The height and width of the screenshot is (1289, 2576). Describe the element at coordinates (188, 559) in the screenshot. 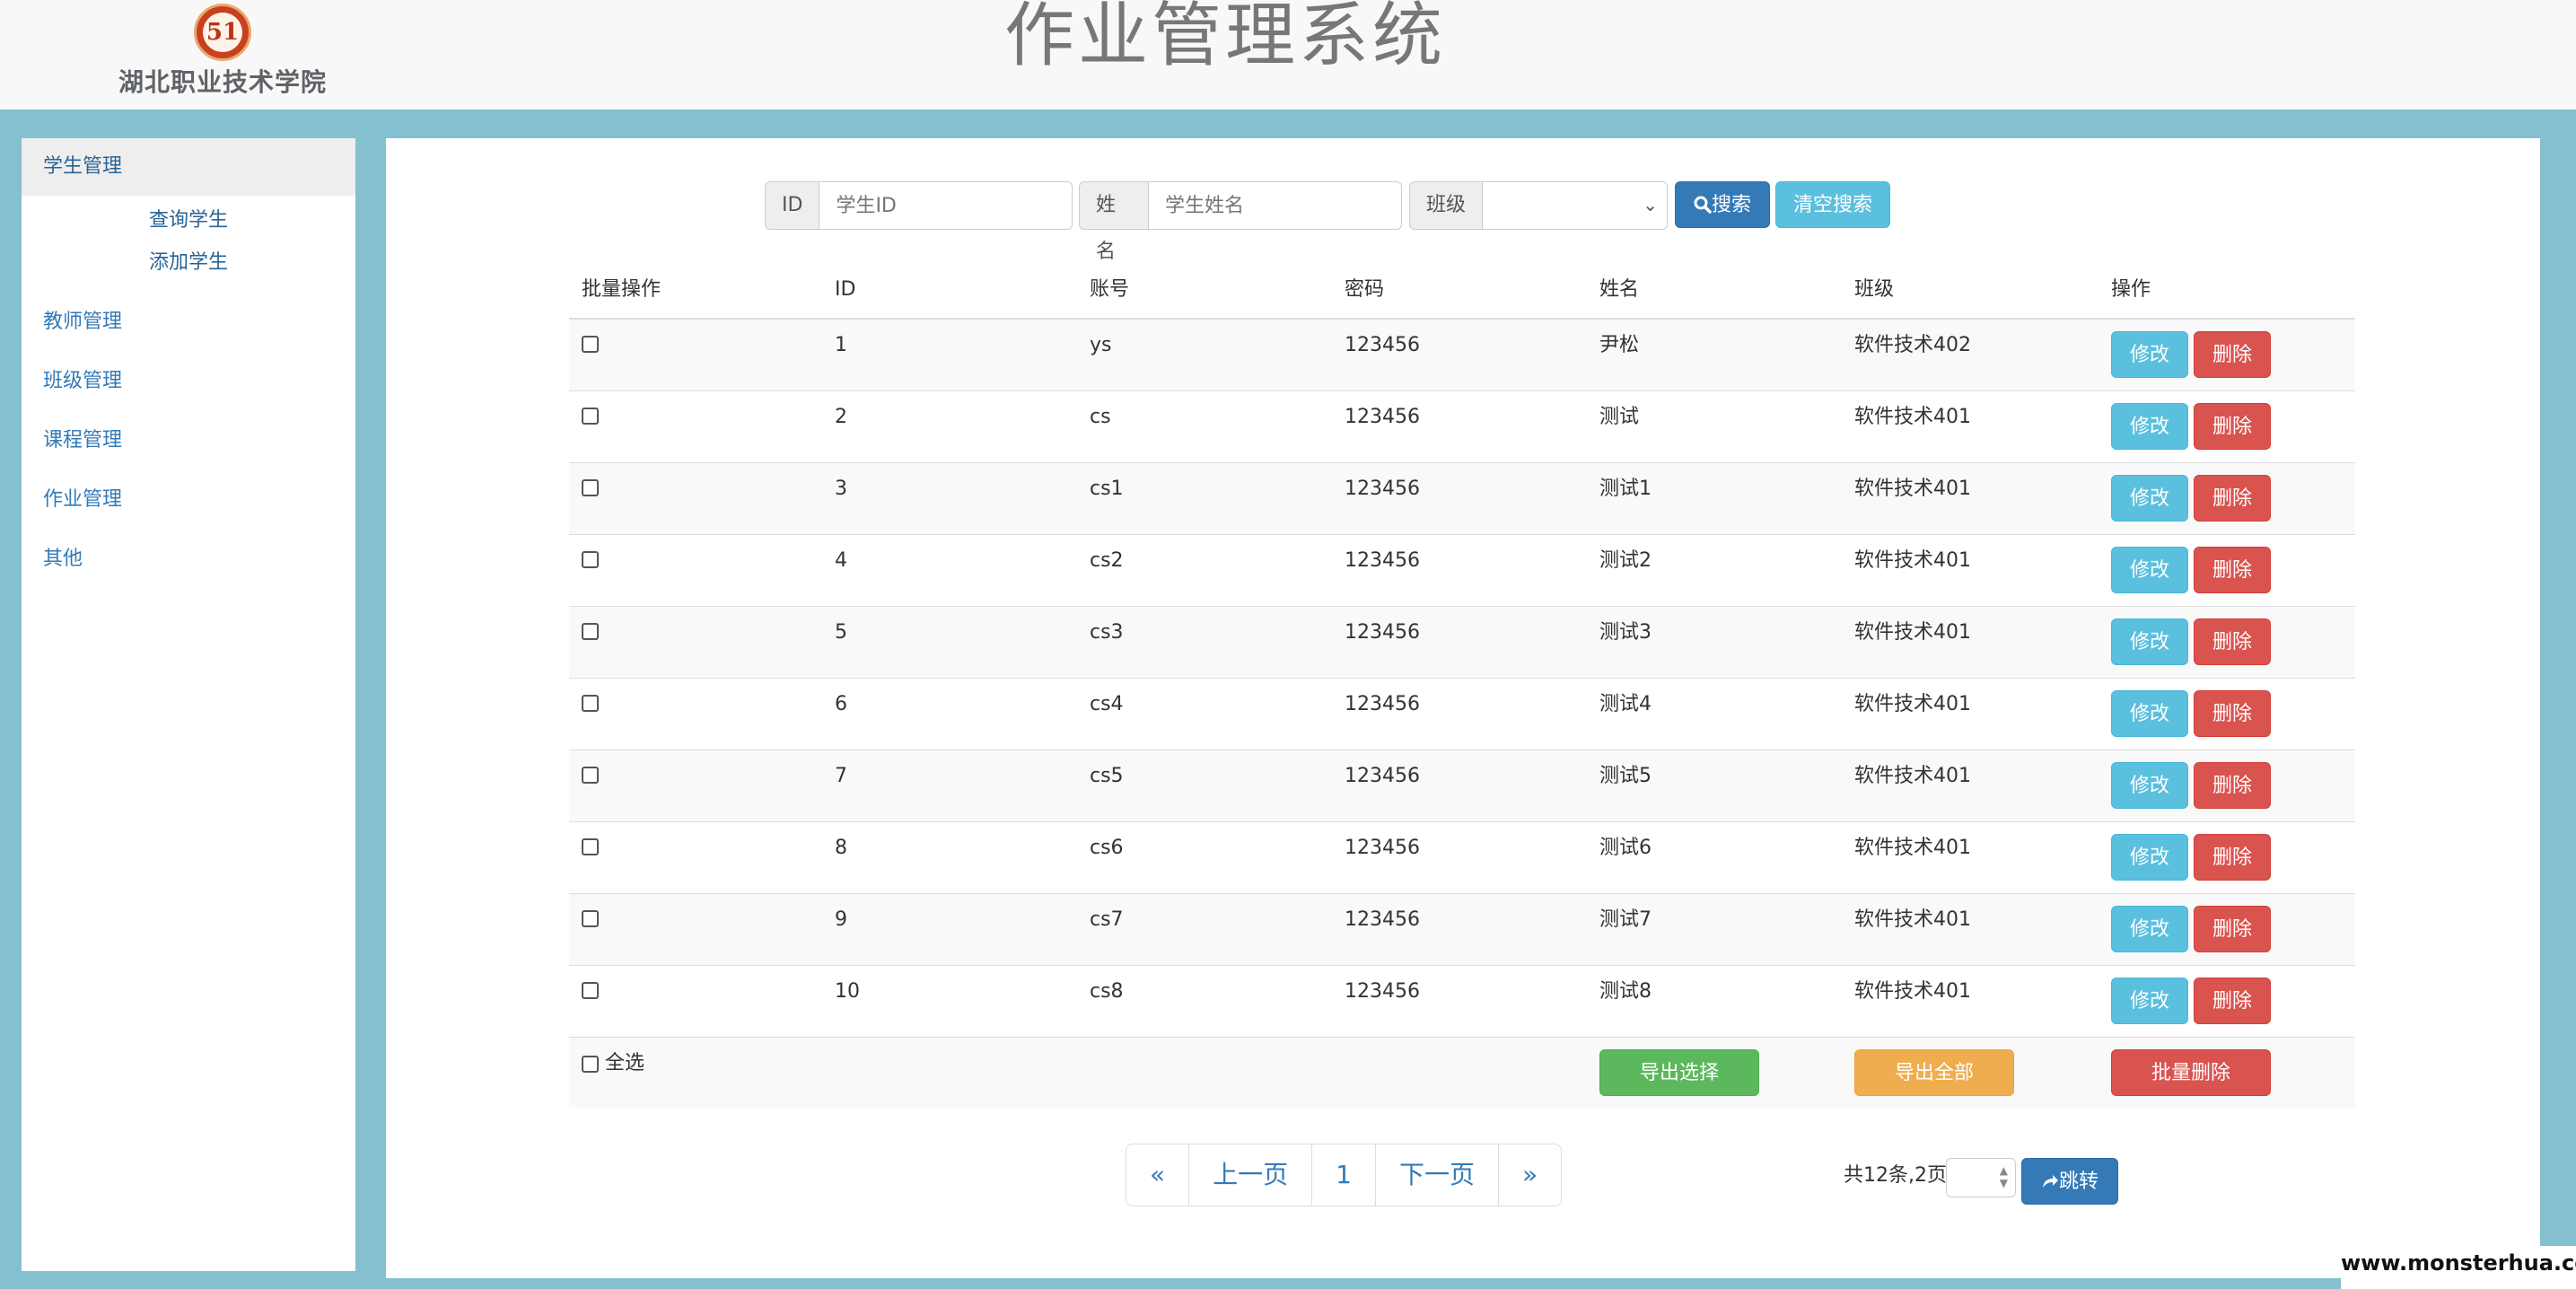

I see `sidebar-group-other: 其他` at that location.